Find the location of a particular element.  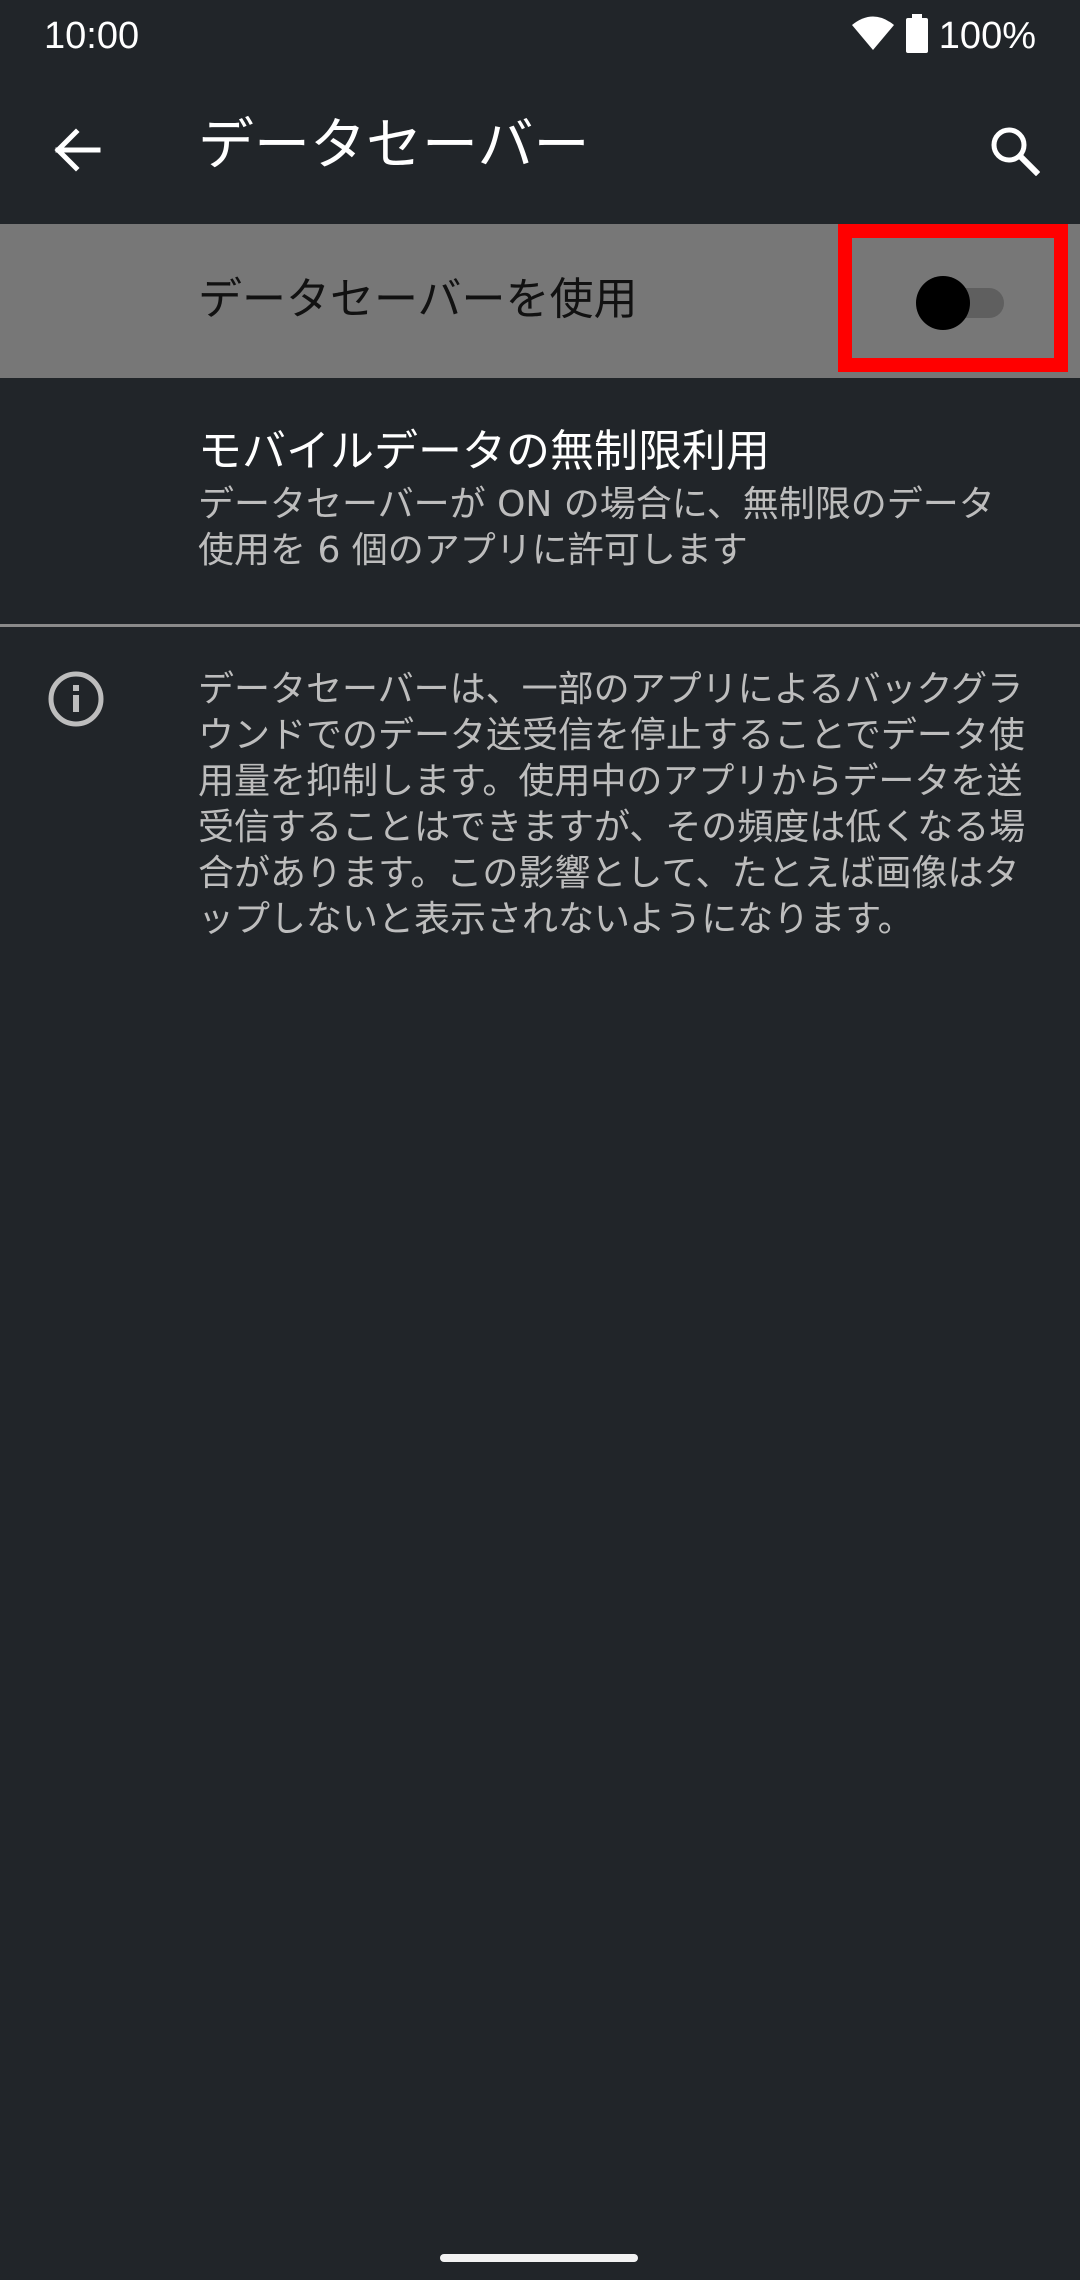

home-indicator is located at coordinates (539, 2258).